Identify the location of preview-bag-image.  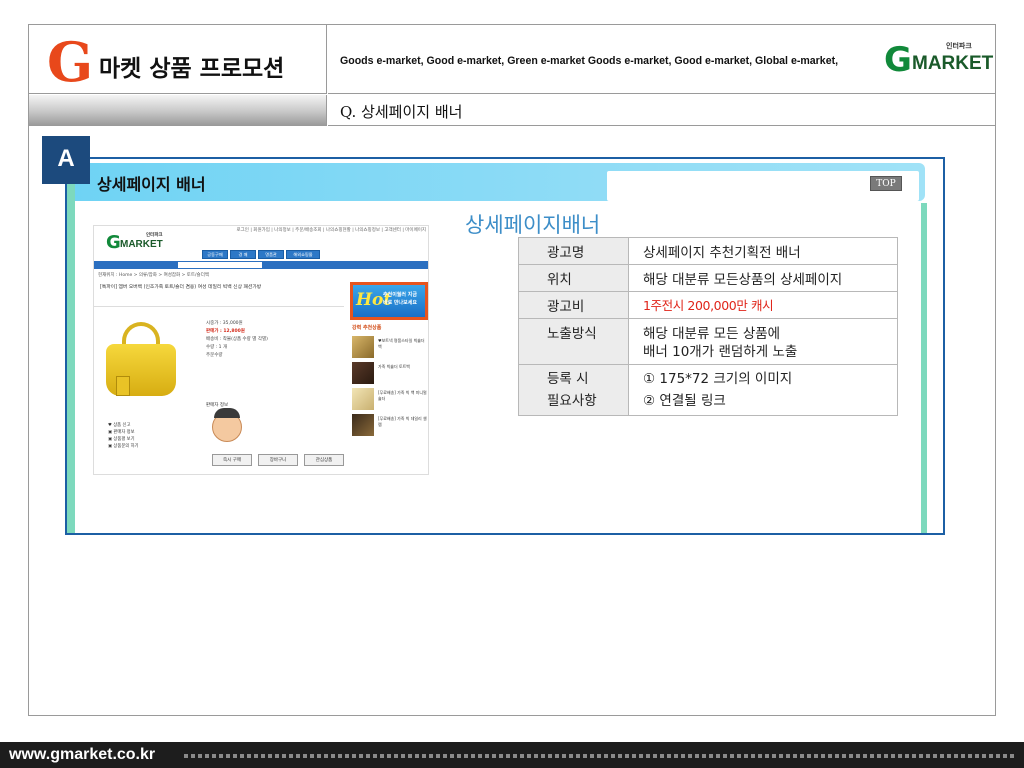
(141, 362).